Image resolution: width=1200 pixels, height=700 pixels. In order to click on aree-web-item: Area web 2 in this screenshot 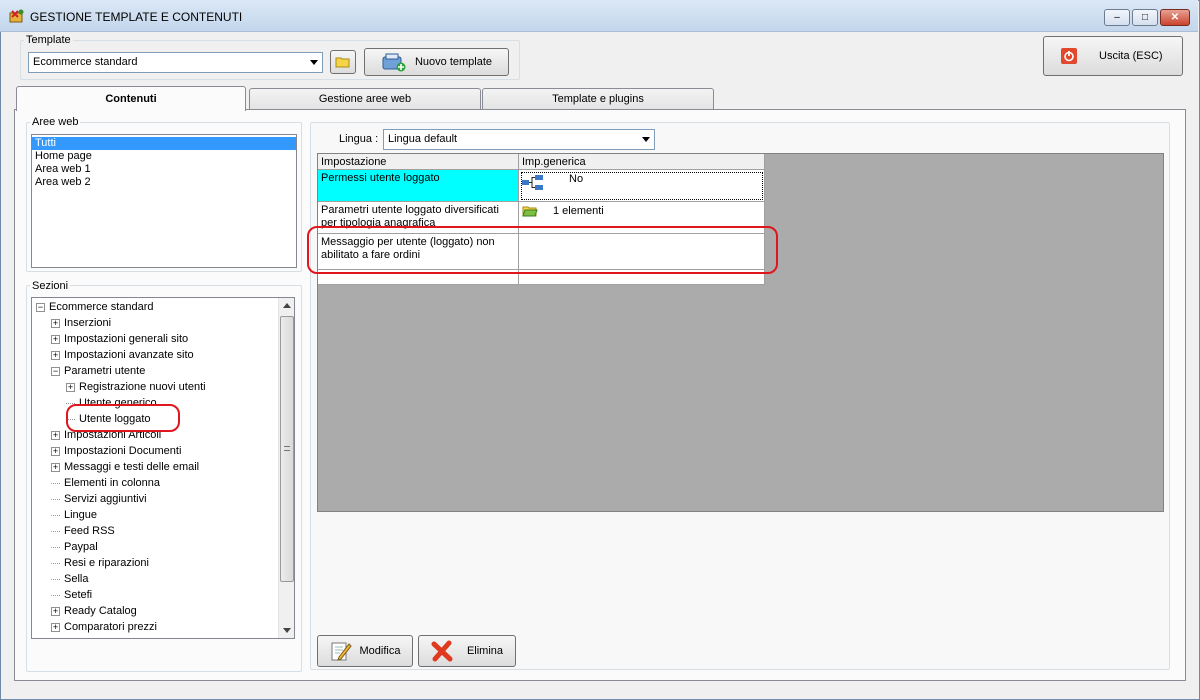, I will do `click(164, 182)`.